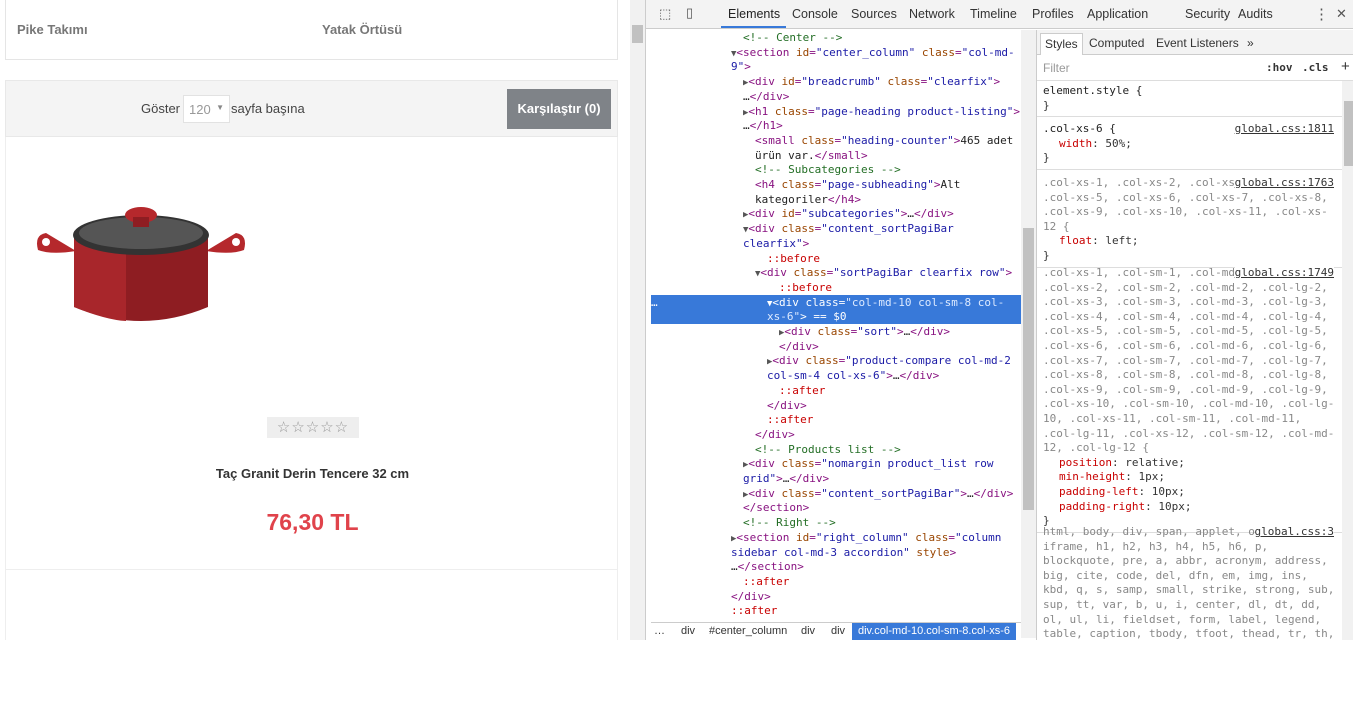  Describe the element at coordinates (836, 317) in the screenshot. I see `dom-tree-line: xs-6"> == $0` at that location.